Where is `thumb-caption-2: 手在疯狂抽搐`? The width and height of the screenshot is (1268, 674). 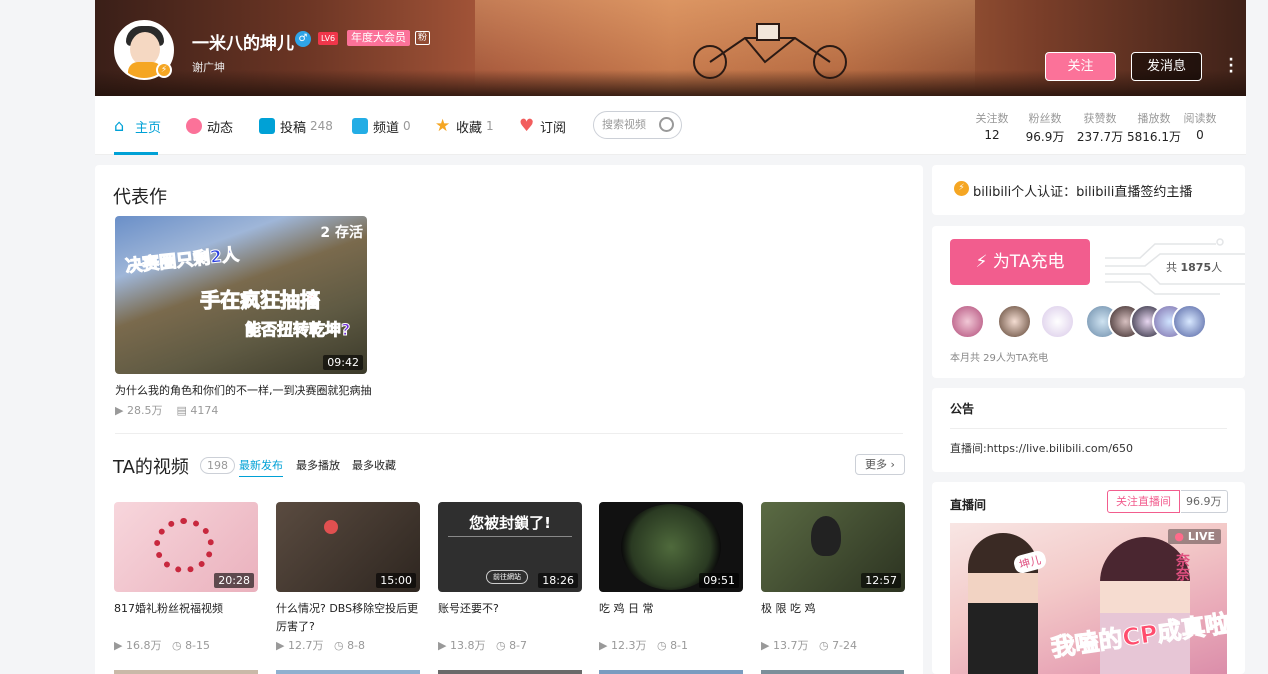 thumb-caption-2: 手在疯狂抽搐 is located at coordinates (260, 300).